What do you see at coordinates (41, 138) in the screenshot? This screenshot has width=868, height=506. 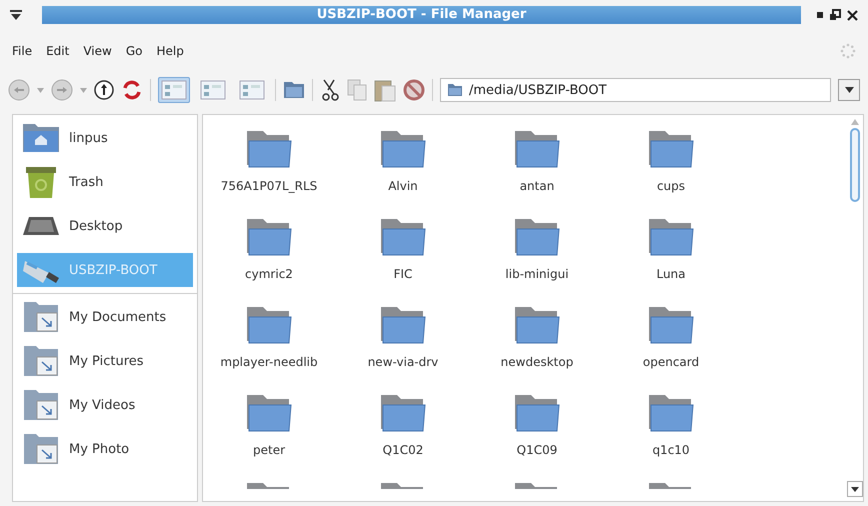 I see `home-folder-icon` at bounding box center [41, 138].